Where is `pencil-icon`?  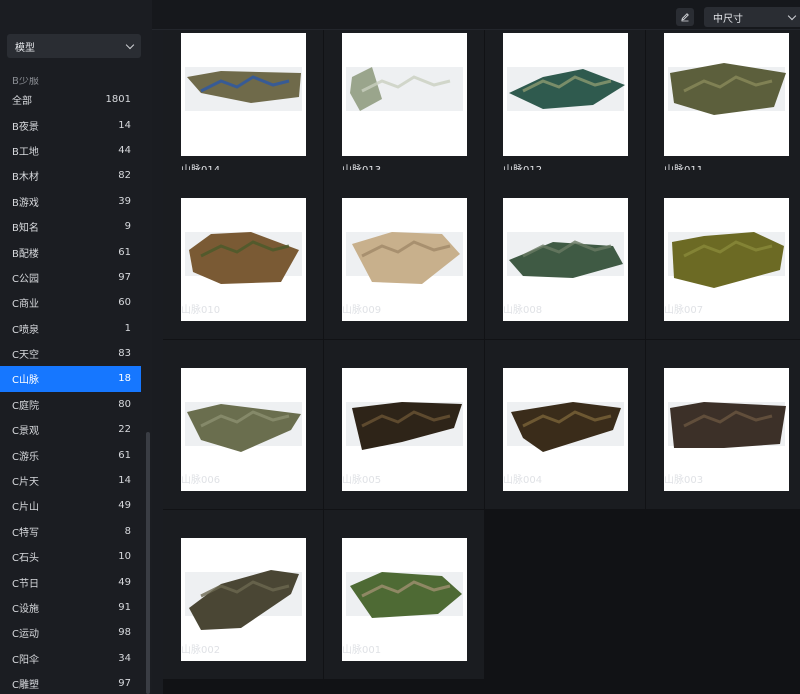
pencil-icon is located at coordinates (685, 17).